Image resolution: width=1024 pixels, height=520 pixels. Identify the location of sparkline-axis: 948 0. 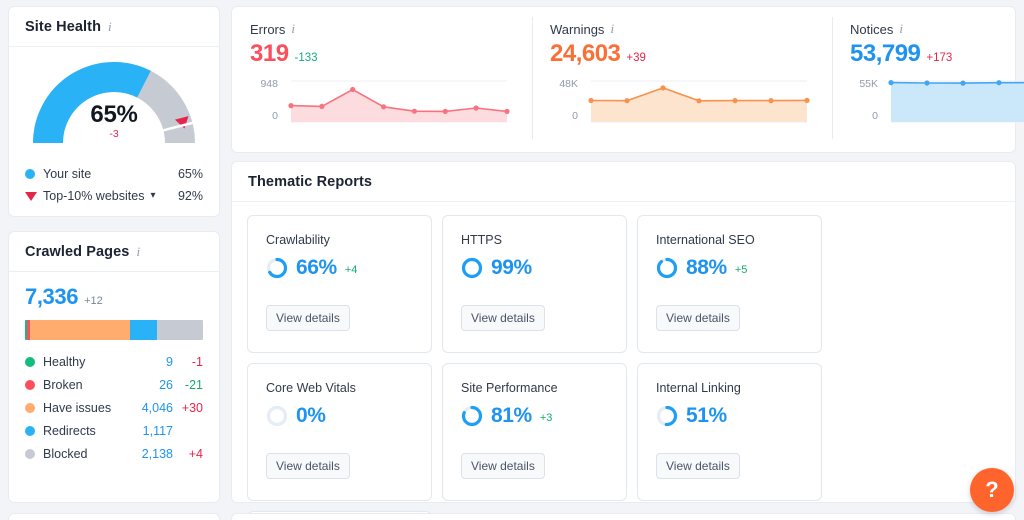
(267, 100).